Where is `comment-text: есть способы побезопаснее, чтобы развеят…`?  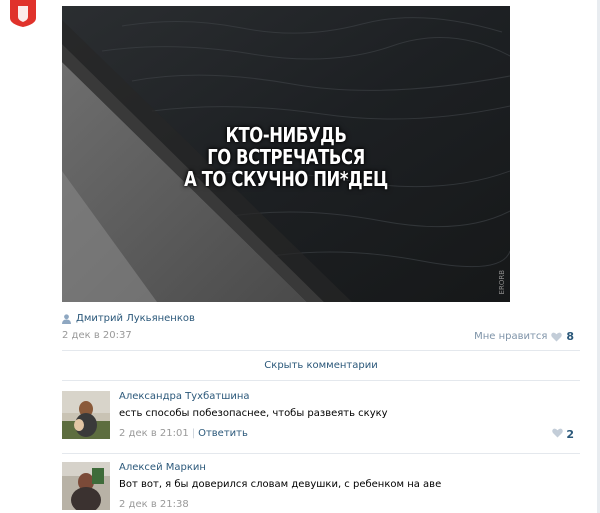 comment-text: есть способы побезопаснее, чтобы развеят… is located at coordinates (253, 413).